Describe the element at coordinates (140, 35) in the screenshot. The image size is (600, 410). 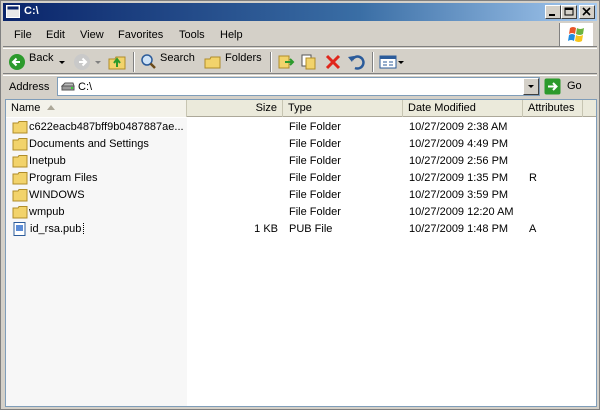
I see `menu-favorites: Favorites` at that location.